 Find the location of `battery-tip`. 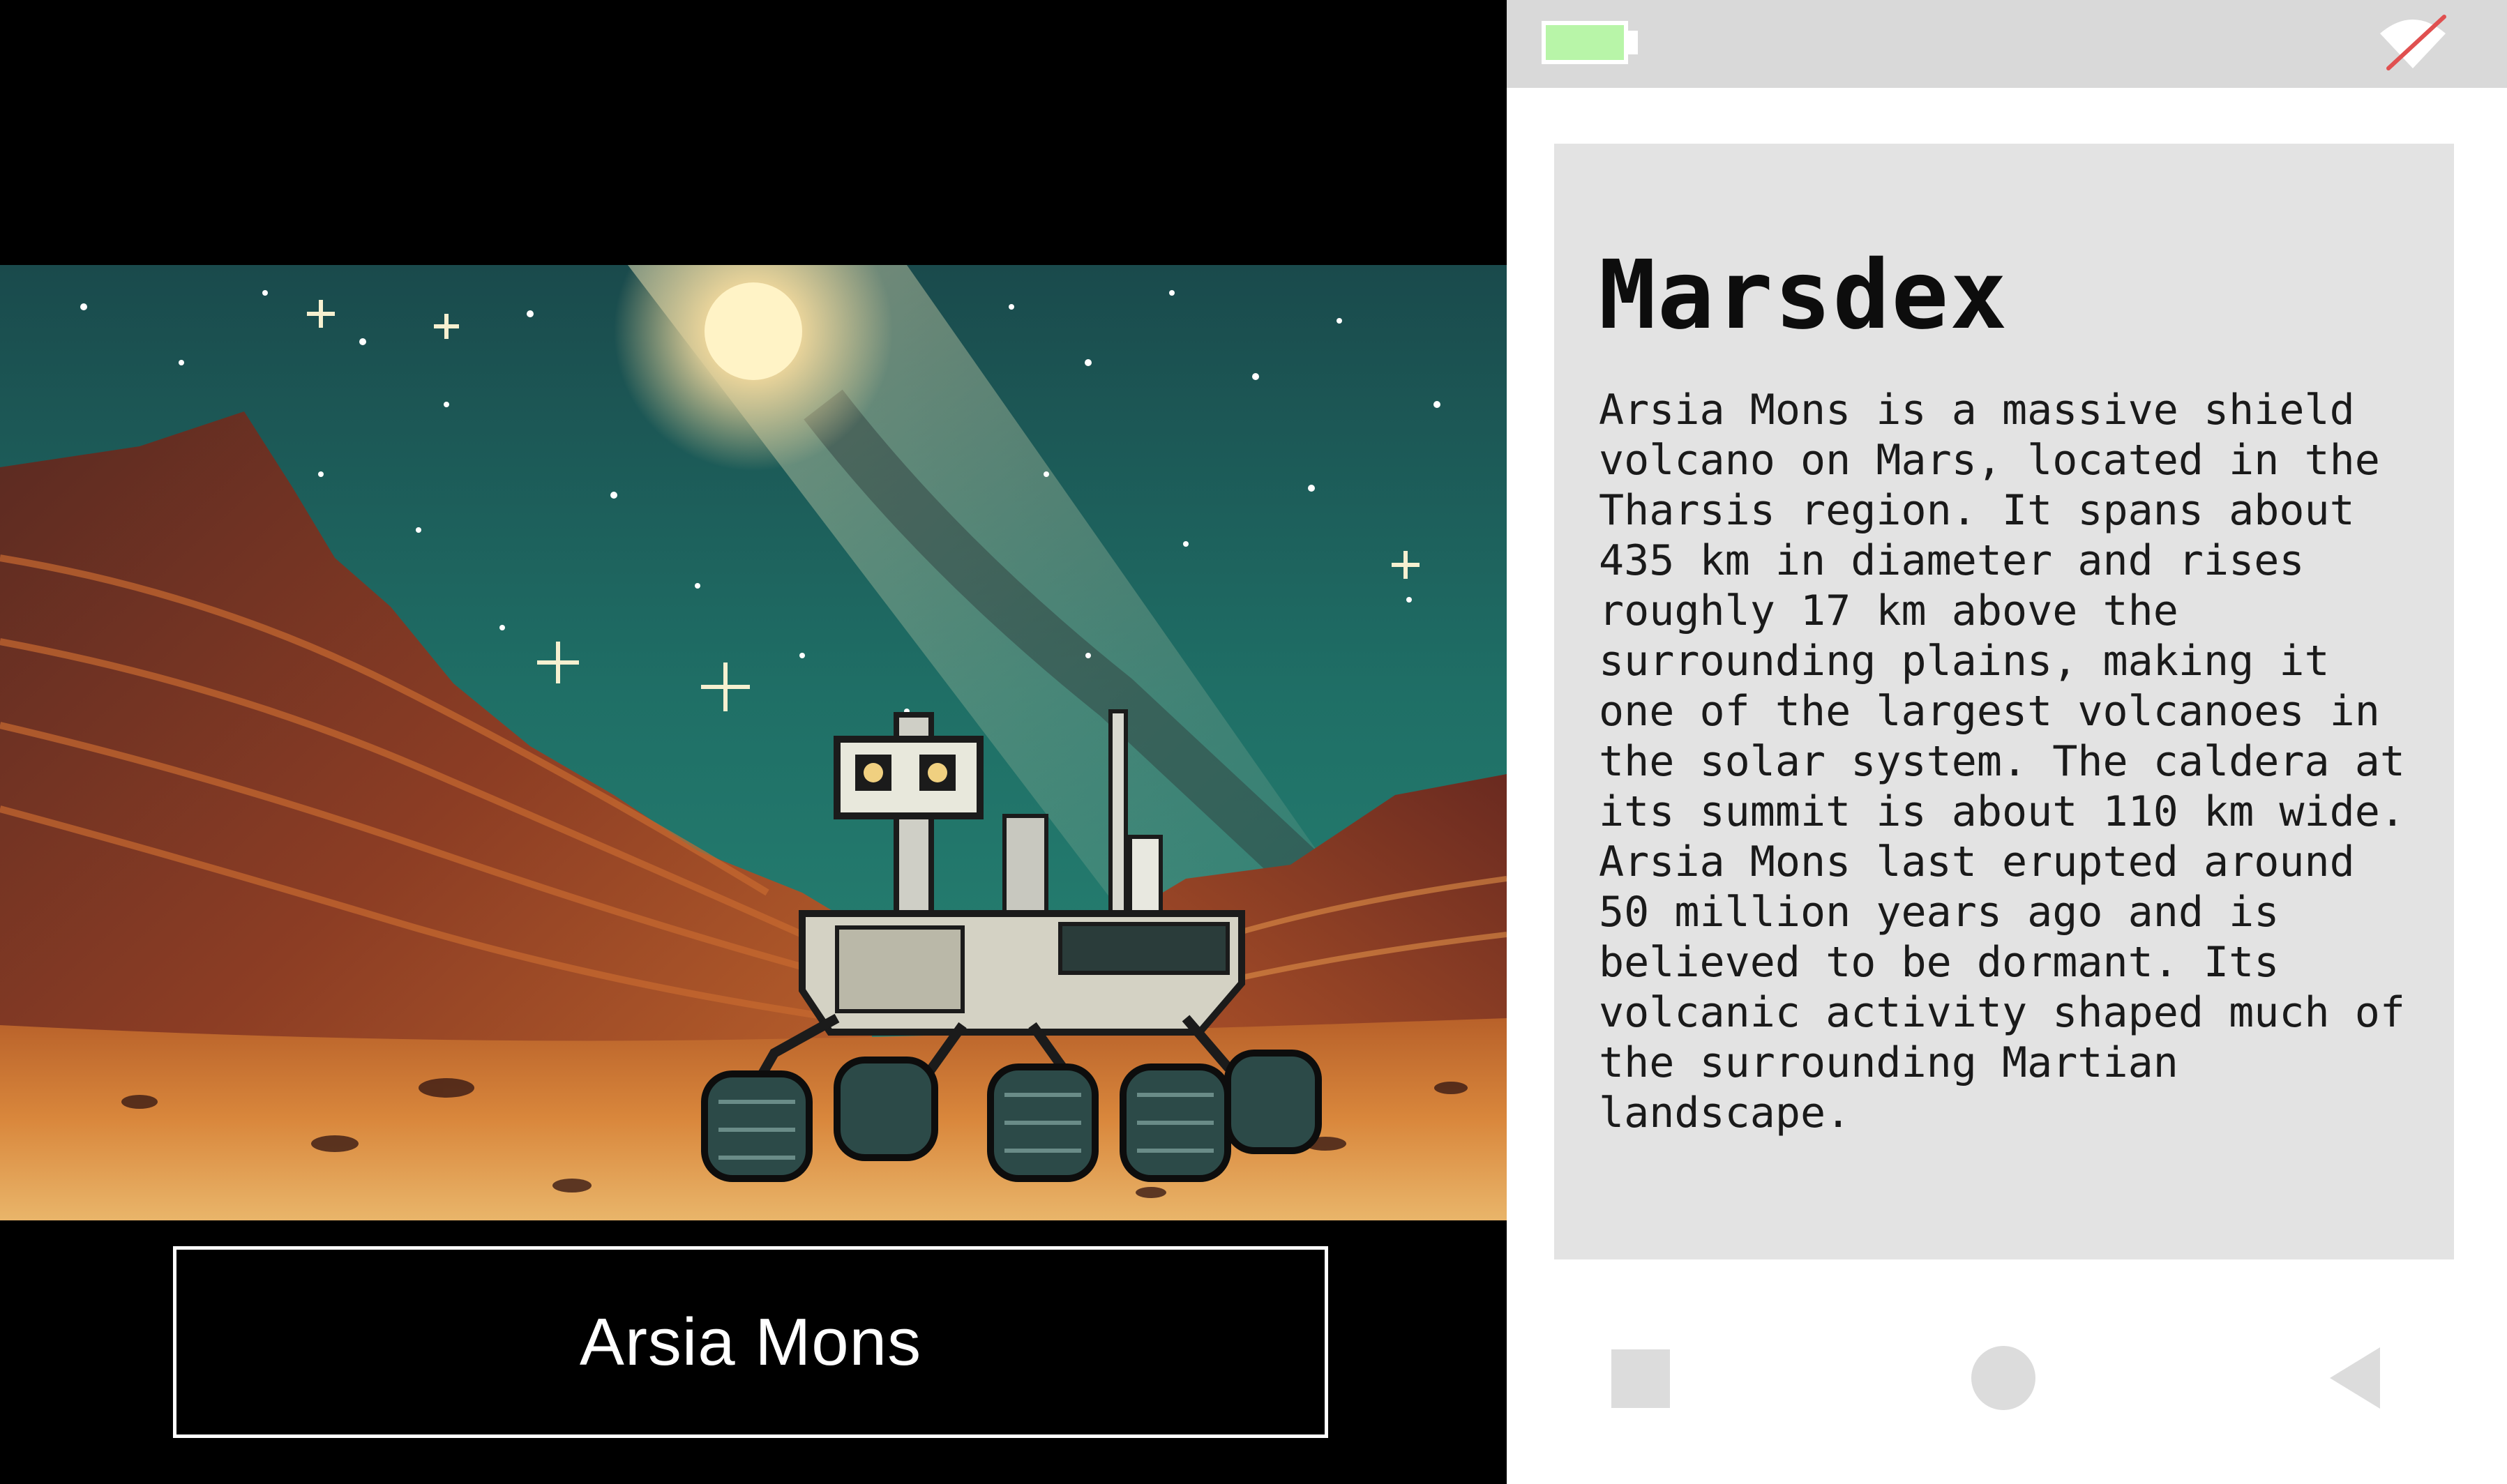

battery-tip is located at coordinates (1633, 42).